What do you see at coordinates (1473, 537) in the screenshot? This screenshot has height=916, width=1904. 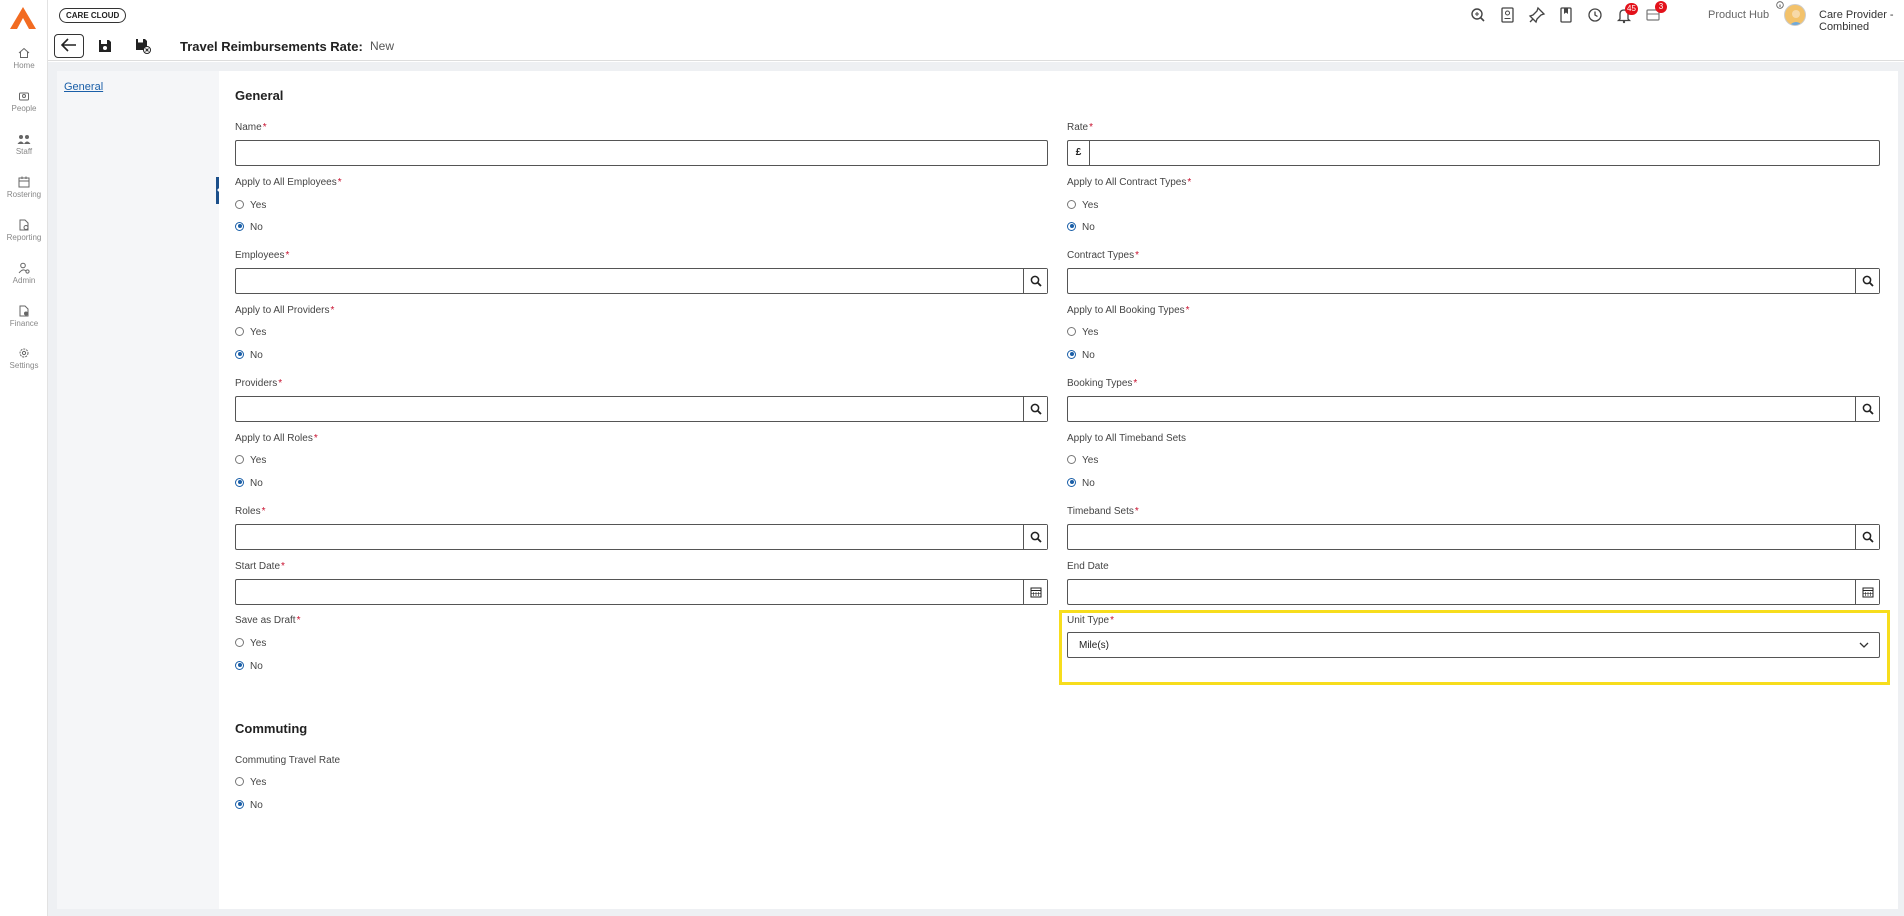 I see `timeband-sets-lookup` at bounding box center [1473, 537].